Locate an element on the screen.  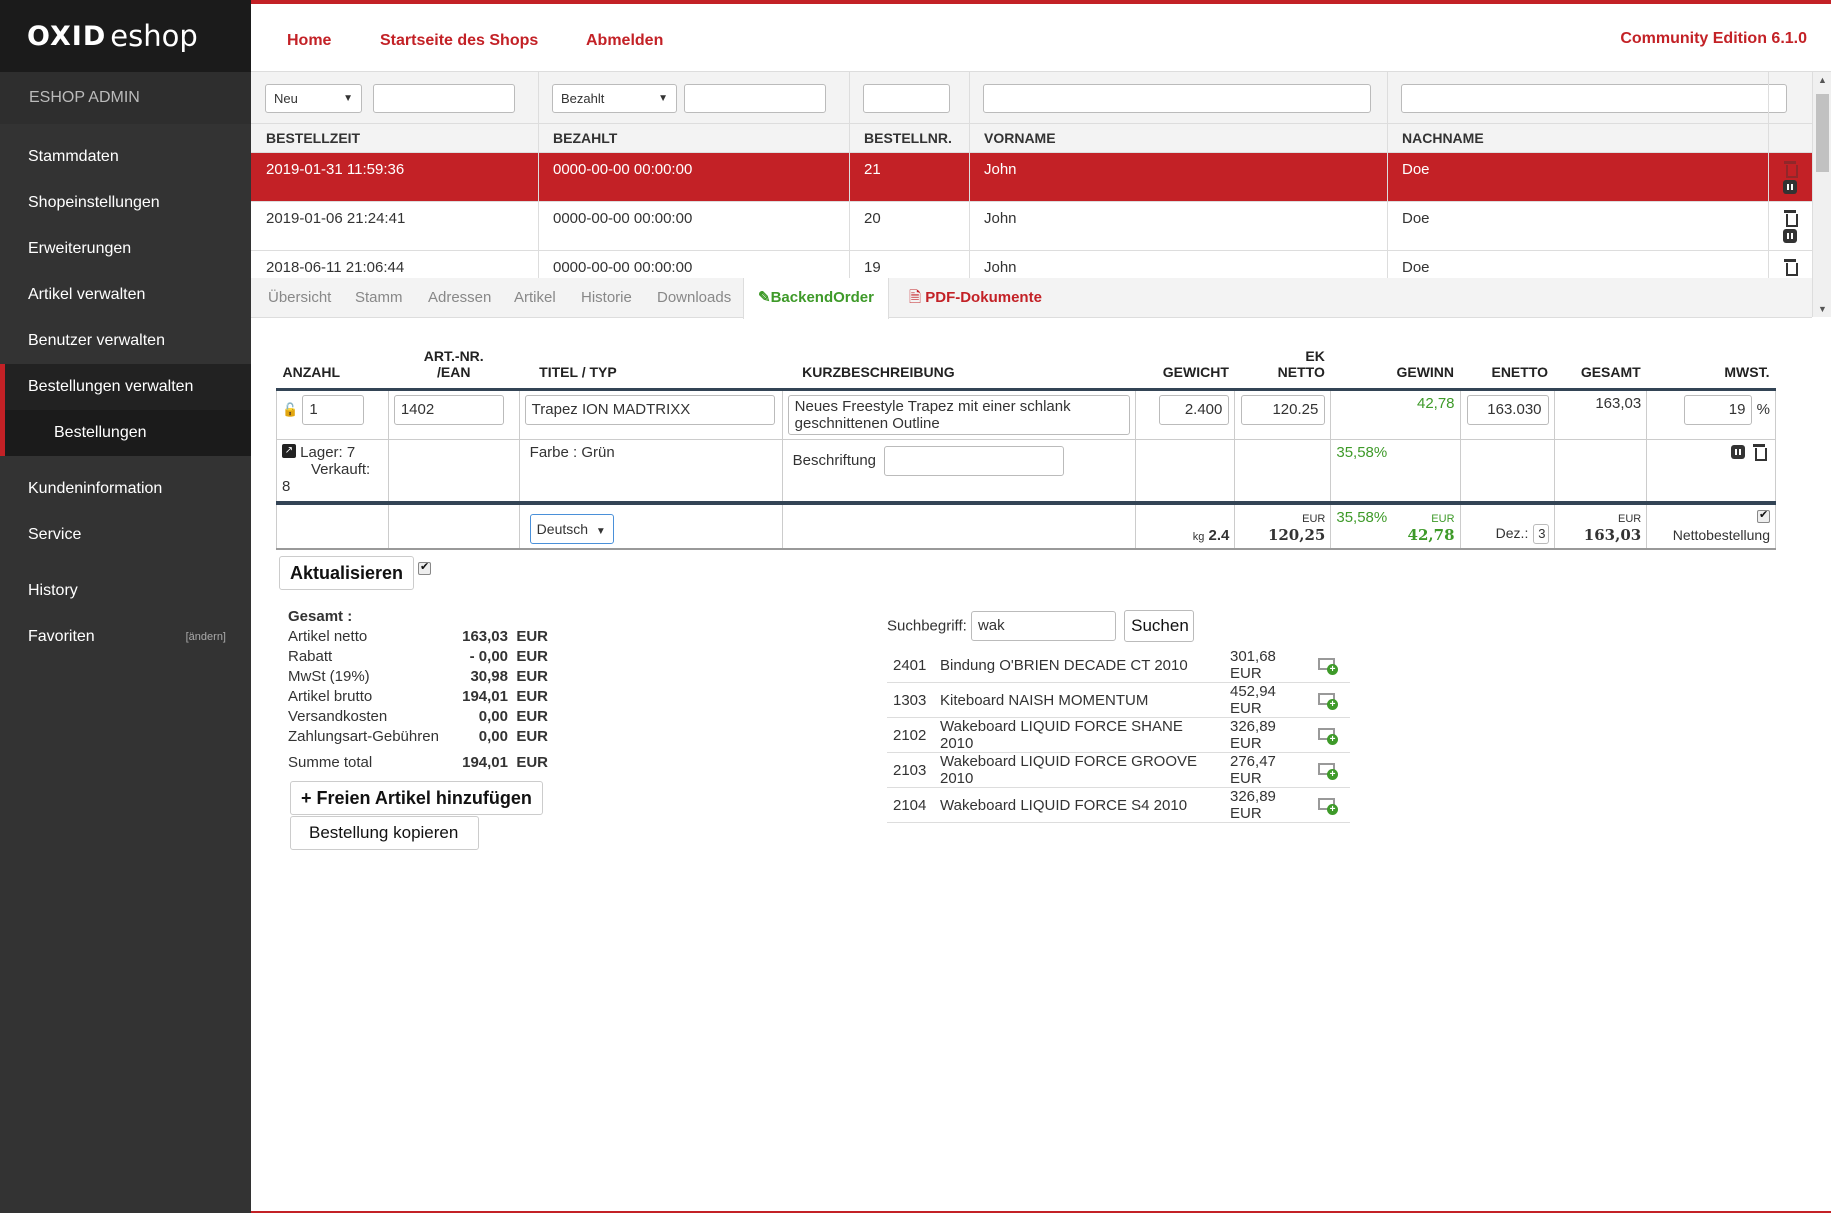
vat-input: 19 is located at coordinates (1718, 409).